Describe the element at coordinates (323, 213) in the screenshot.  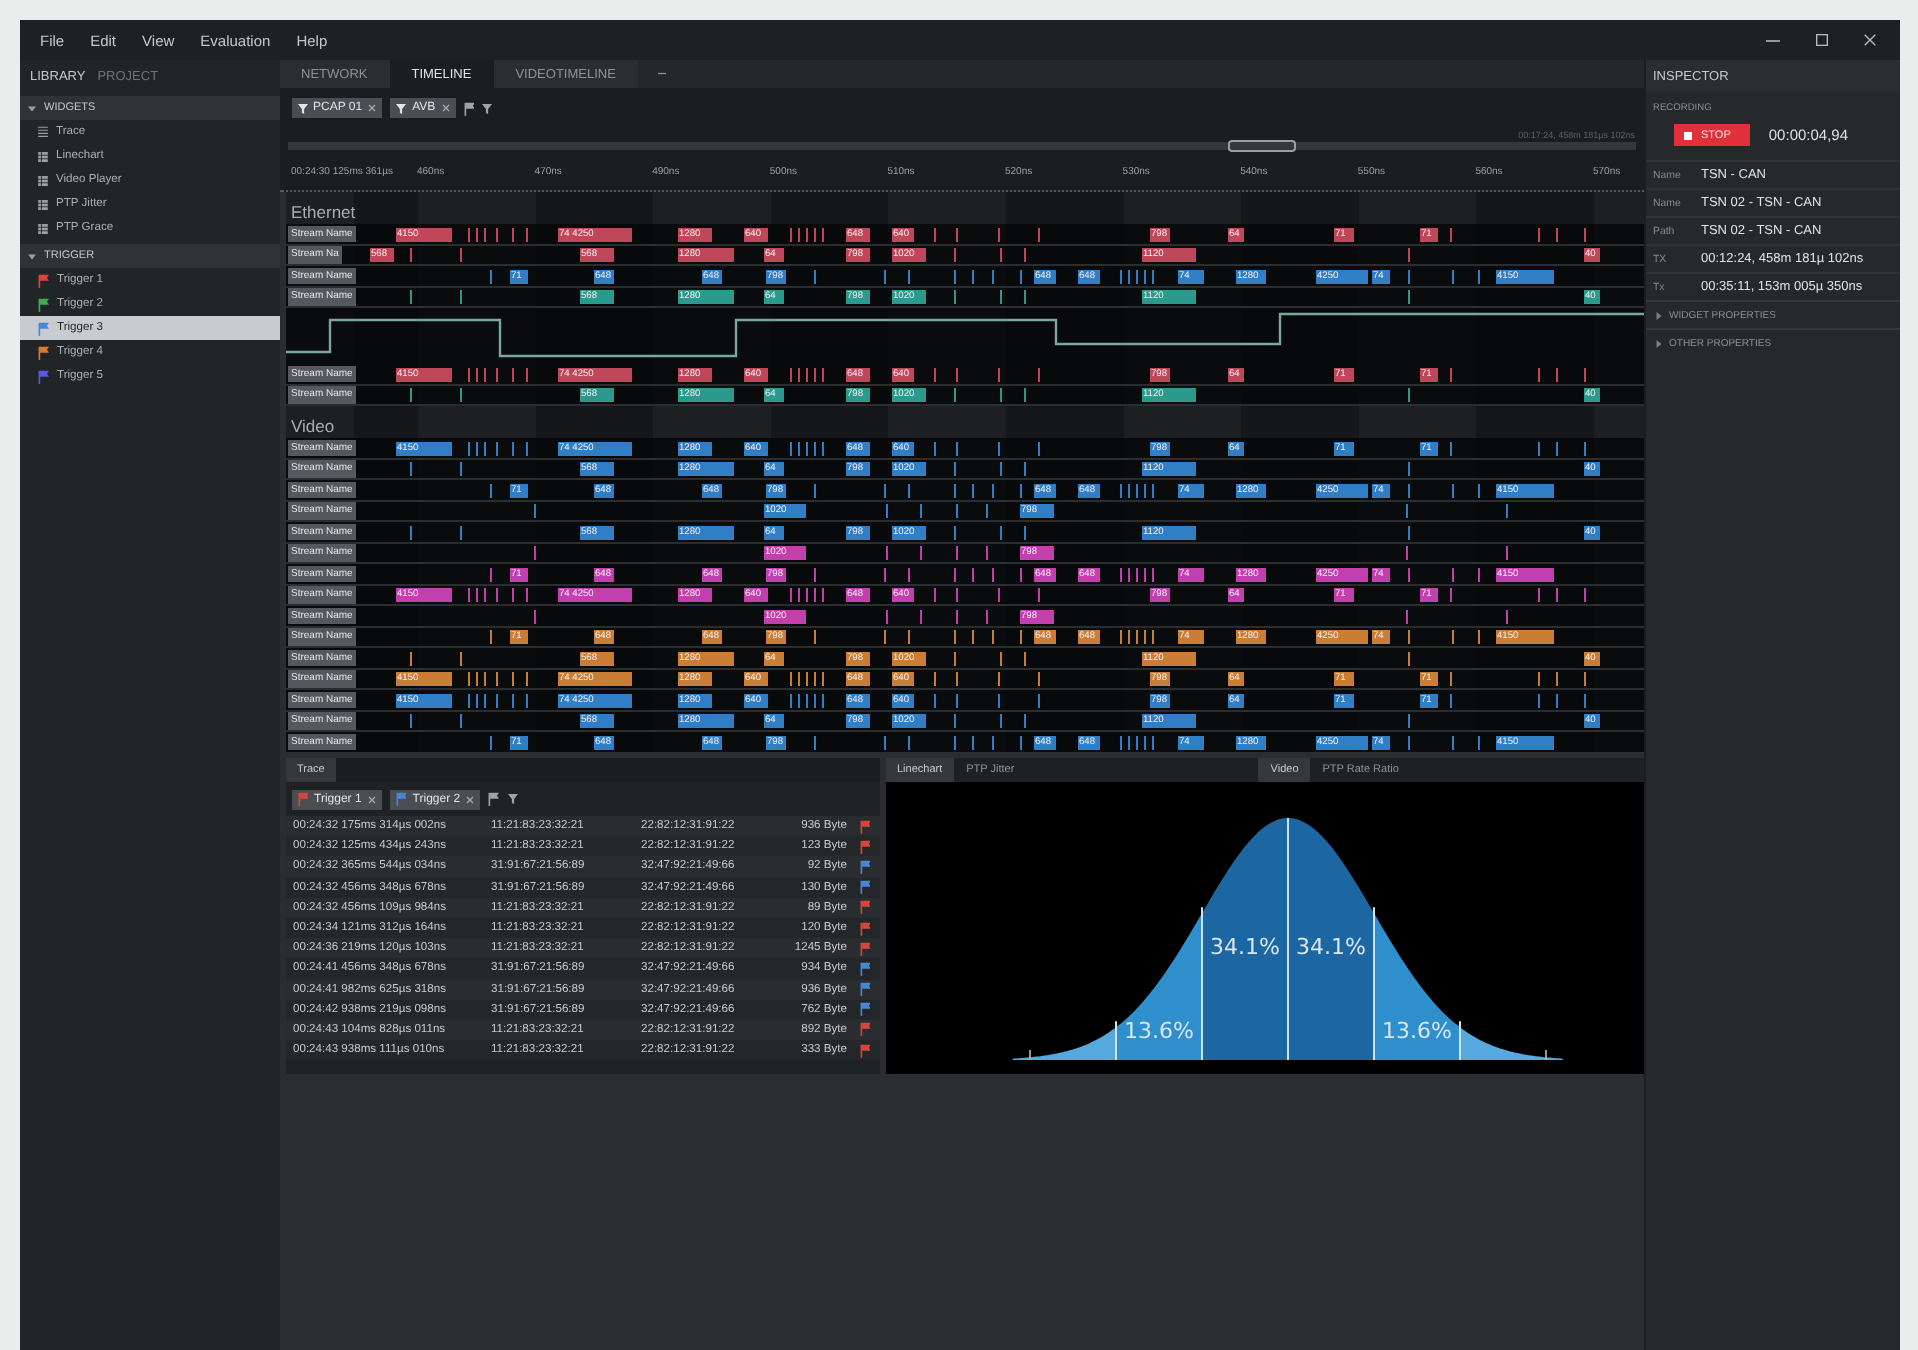
I see `group-title: Ethernet` at that location.